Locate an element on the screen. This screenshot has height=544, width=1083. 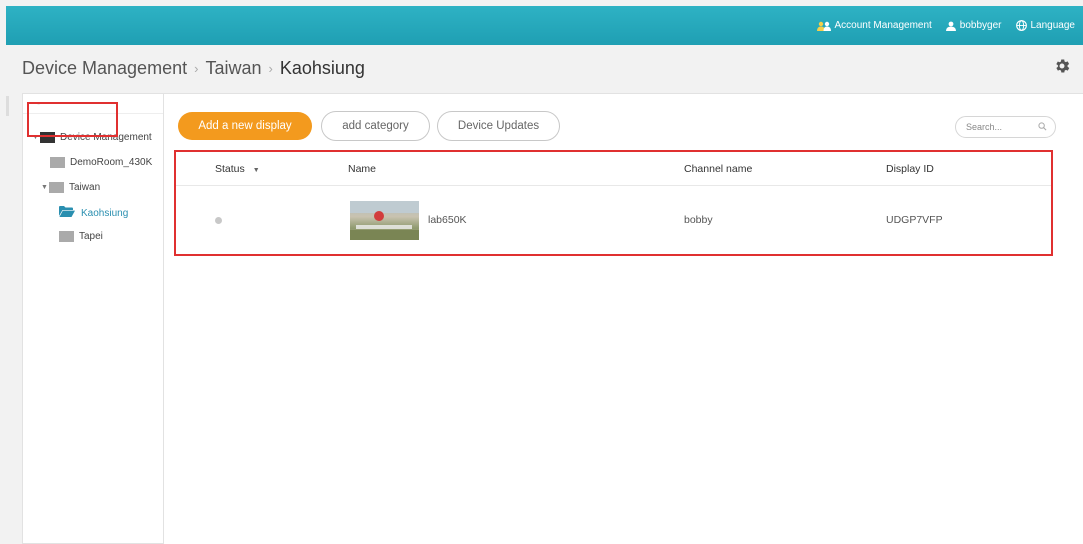
breadcrumb-level1: Taiwan is located at coordinates (233, 68).